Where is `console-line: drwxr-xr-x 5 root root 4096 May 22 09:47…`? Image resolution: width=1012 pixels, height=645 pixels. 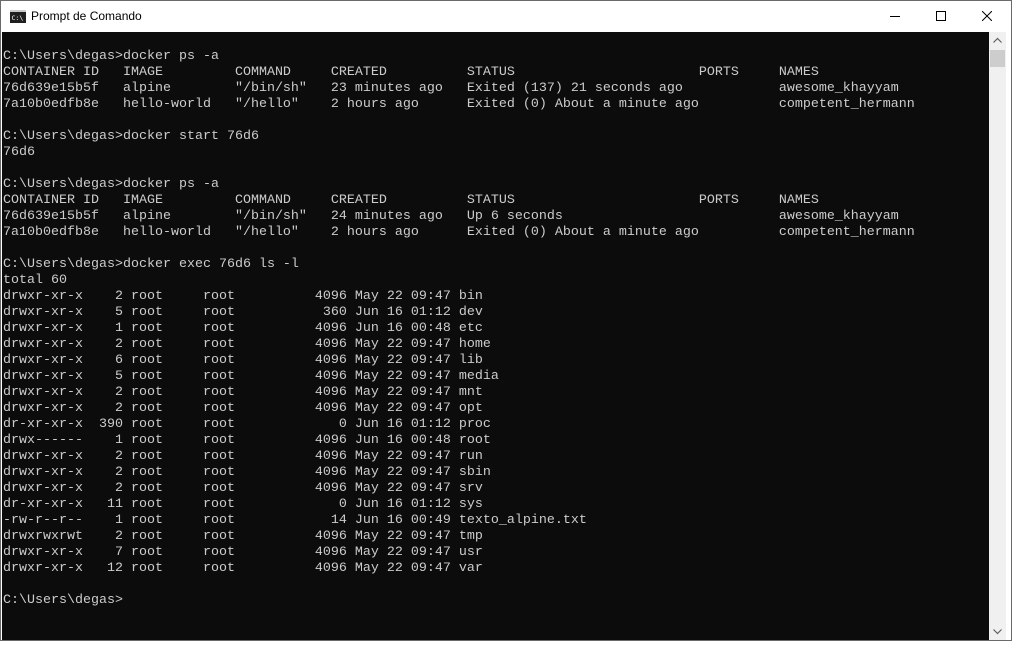 console-line: drwxr-xr-x 5 root root 4096 May 22 09:47… is located at coordinates (251, 376).